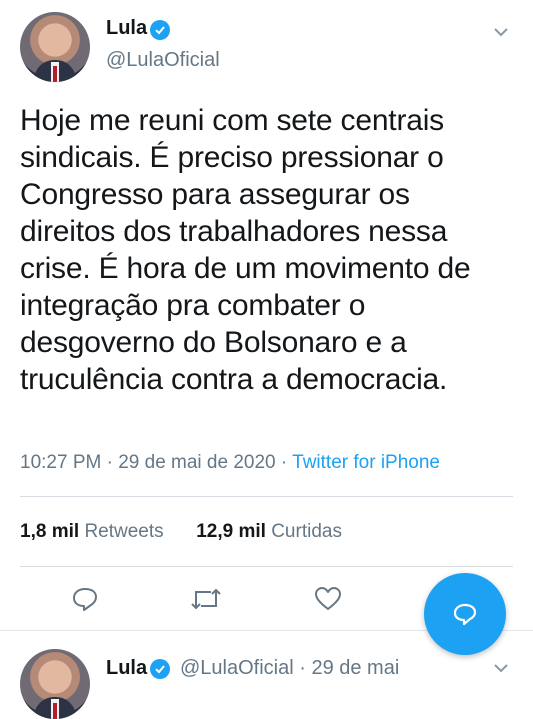 The width and height of the screenshot is (533, 719). I want to click on retweet-button, so click(206, 599).